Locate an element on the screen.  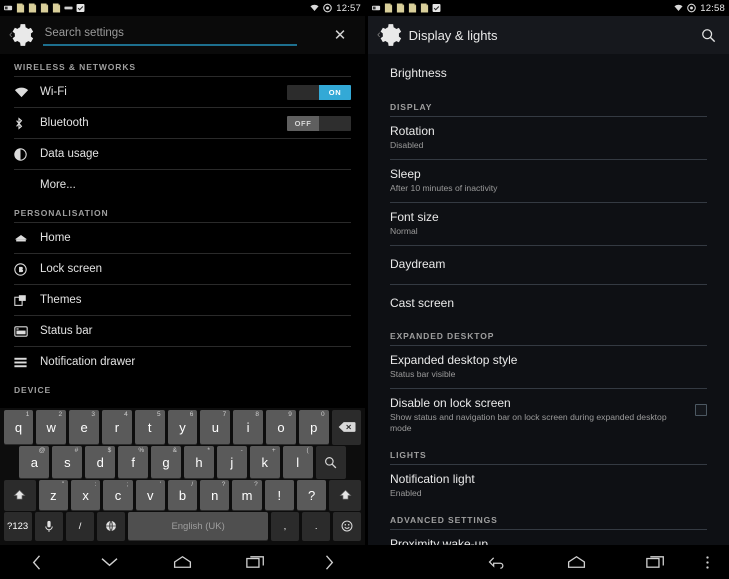
right-status-bar: 12:58 is located at coordinates (548, 8).